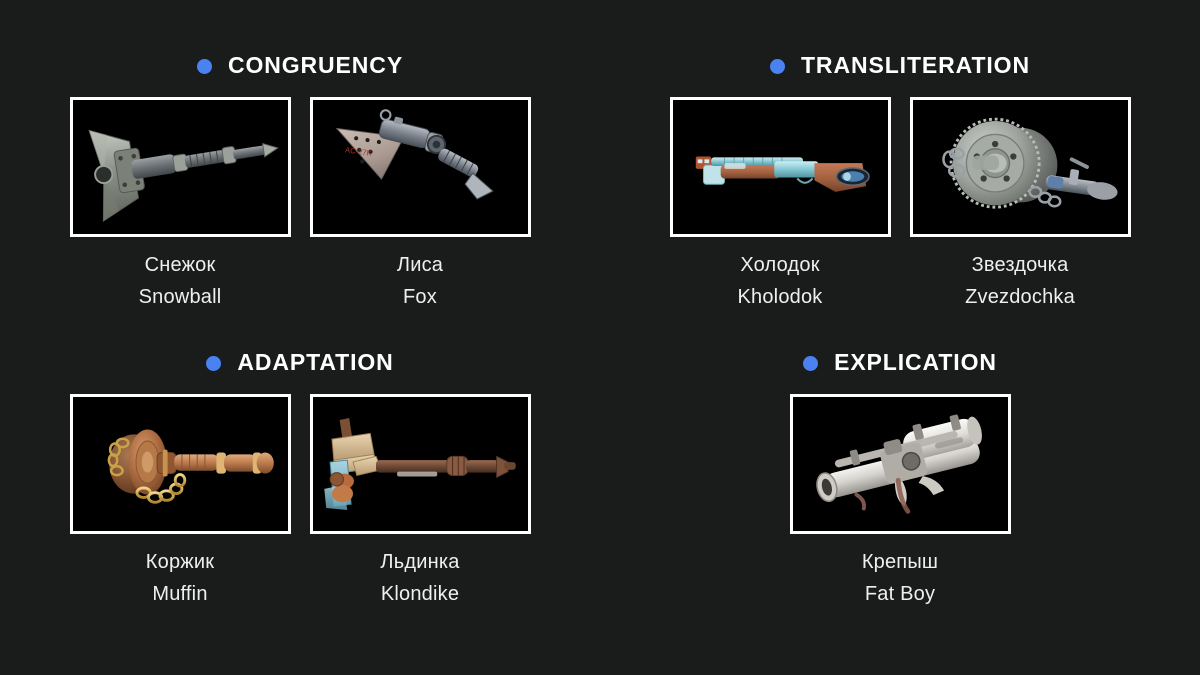  I want to click on weapon-thumbnail-zvezdochka, so click(1020, 167).